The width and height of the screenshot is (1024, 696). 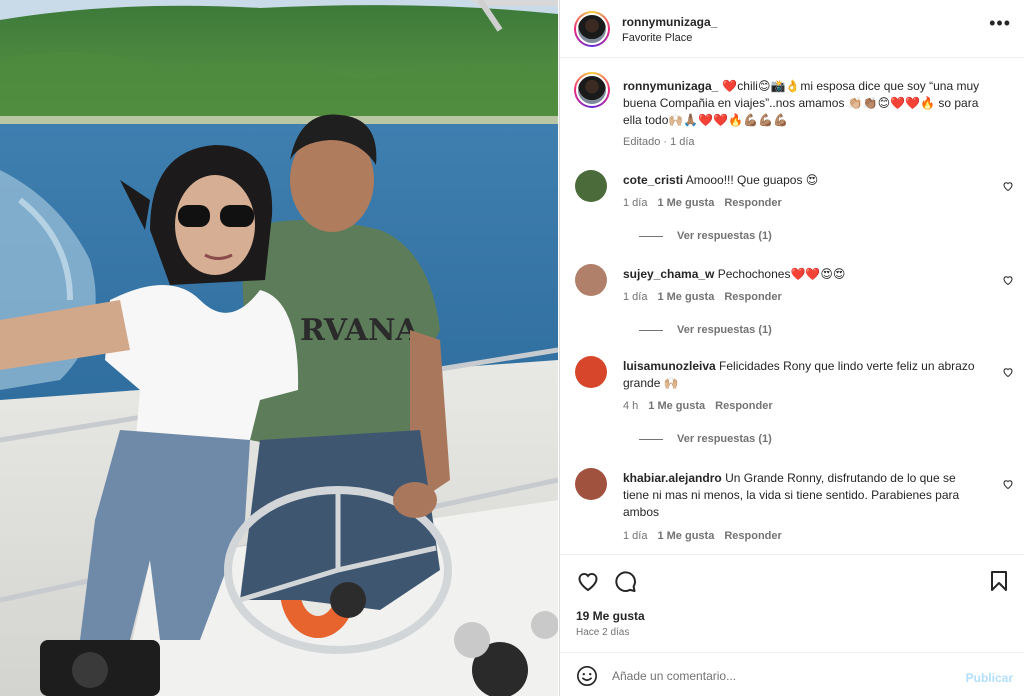 I want to click on add-comment-bar: Publicar, so click(x=792, y=674).